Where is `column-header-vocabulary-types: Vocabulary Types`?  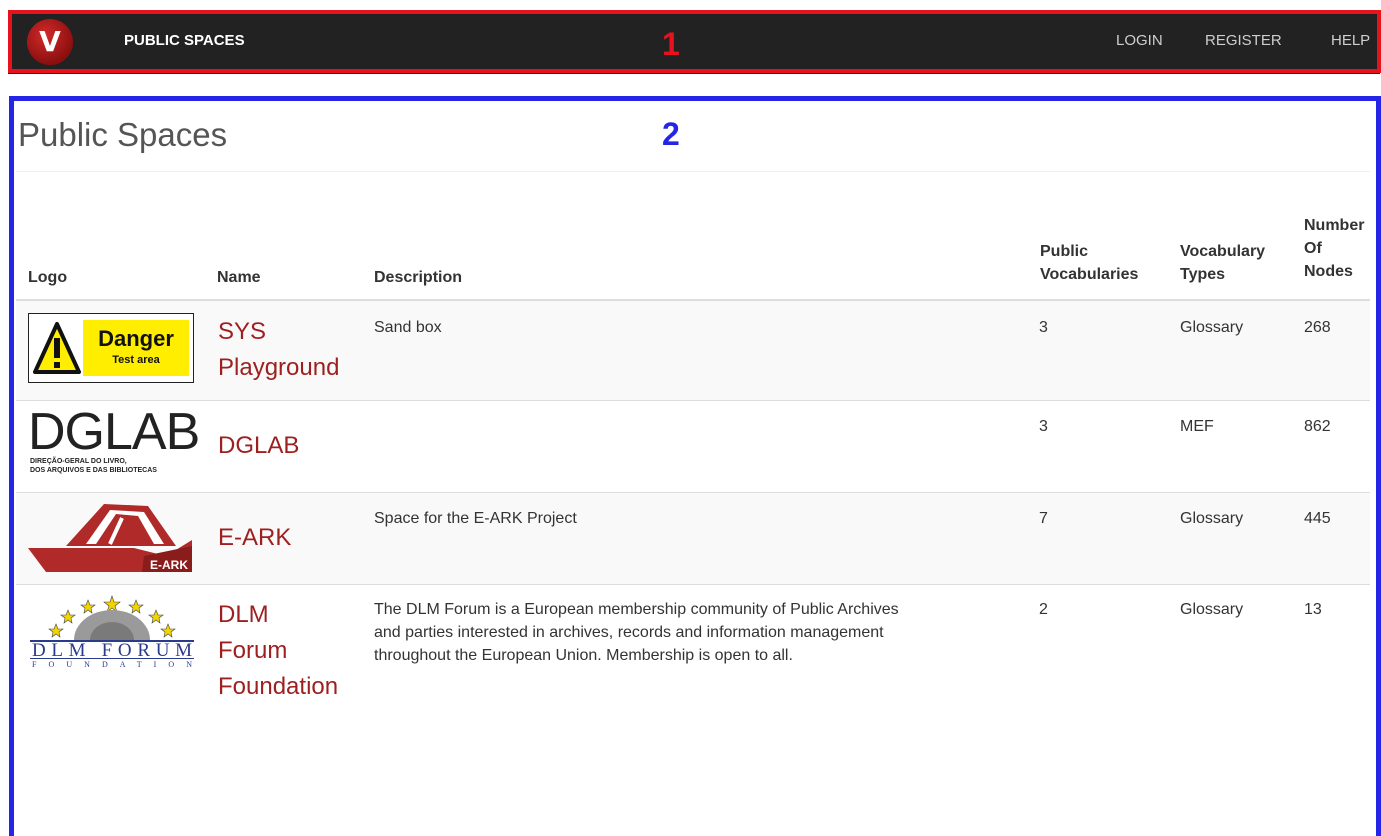
column-header-vocabulary-types: Vocabulary Types is located at coordinates (1223, 263).